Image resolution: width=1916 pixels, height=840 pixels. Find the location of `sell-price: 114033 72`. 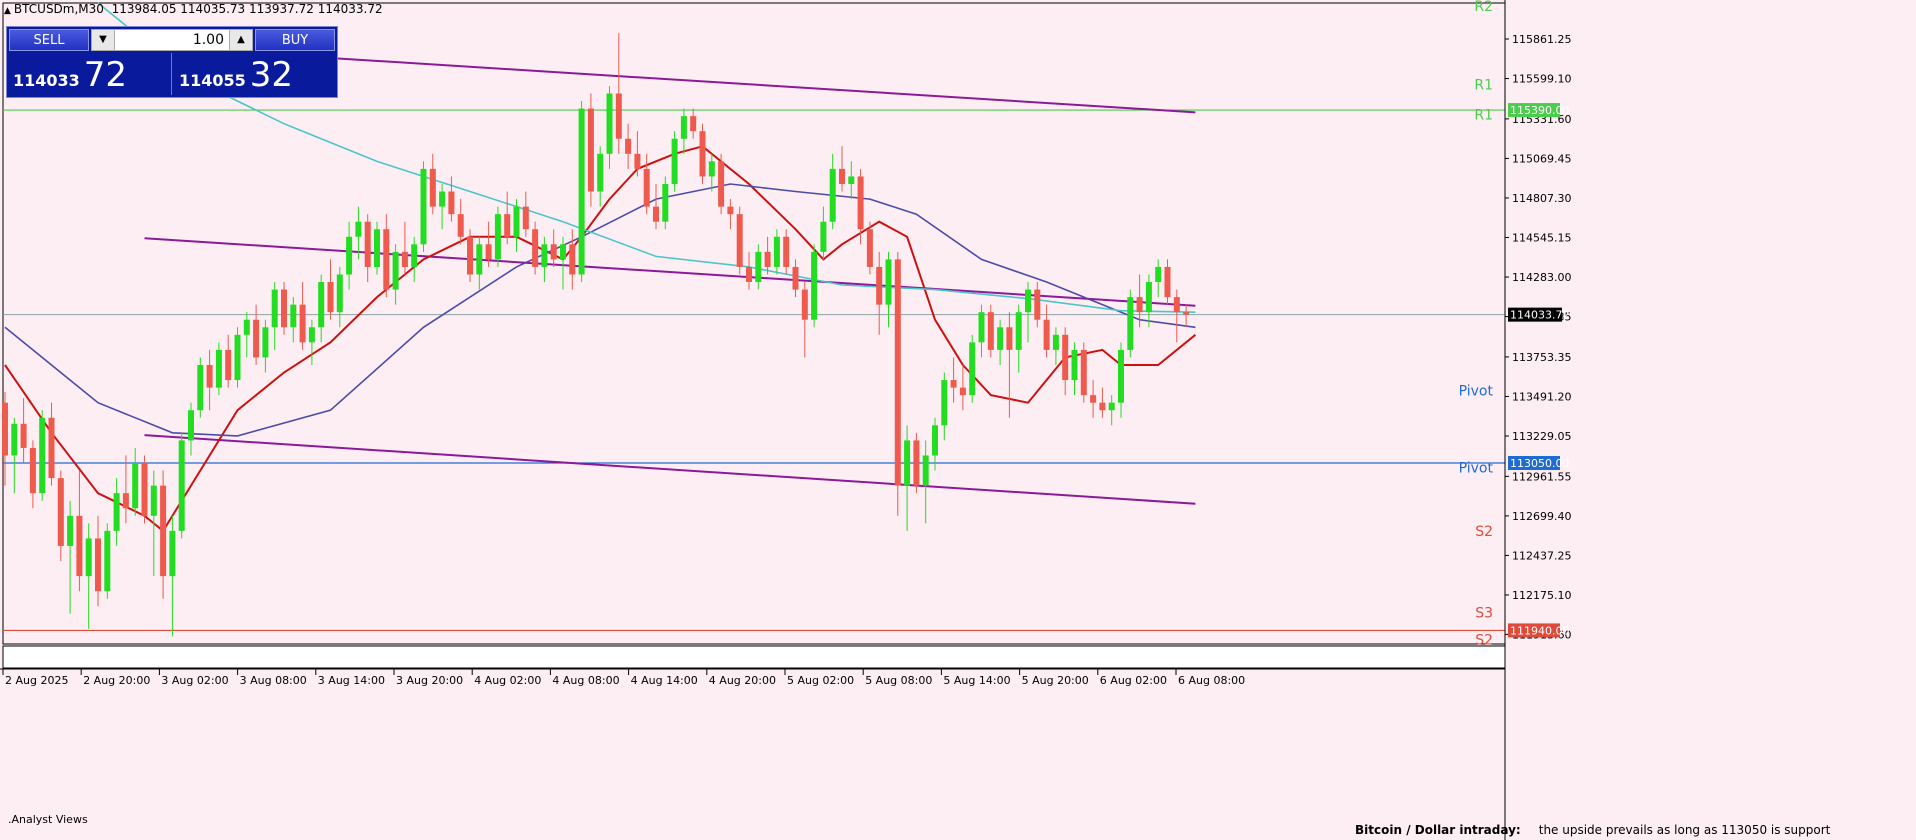

sell-price: 114033 72 is located at coordinates (70, 75).